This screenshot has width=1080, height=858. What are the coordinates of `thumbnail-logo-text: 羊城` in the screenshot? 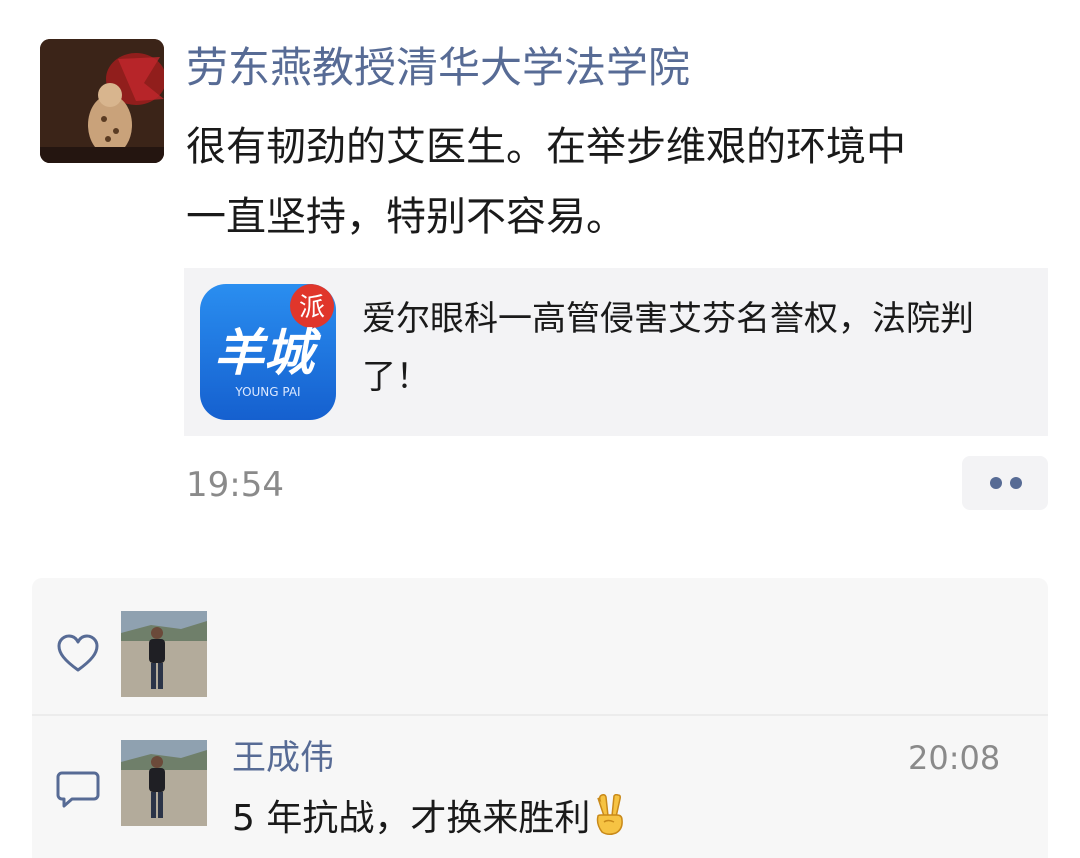 It's located at (268, 353).